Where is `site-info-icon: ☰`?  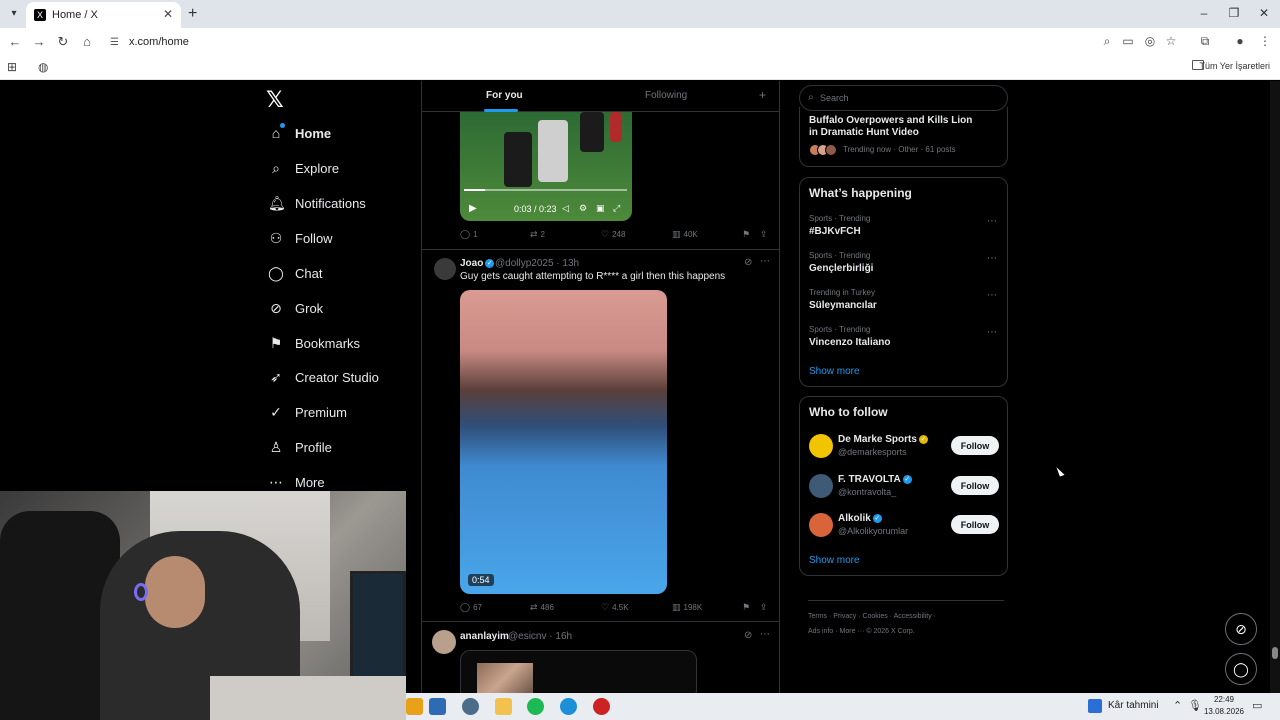
site-info-icon: ☰ is located at coordinates (114, 42).